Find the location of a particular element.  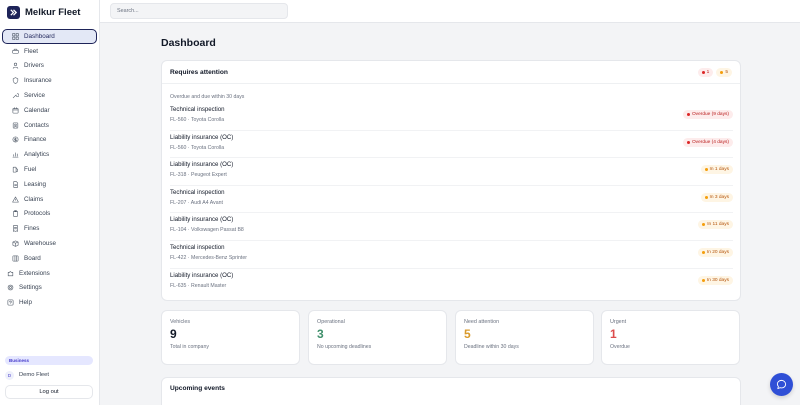

sidebar-item-extensions: Extensions is located at coordinates (49, 273).